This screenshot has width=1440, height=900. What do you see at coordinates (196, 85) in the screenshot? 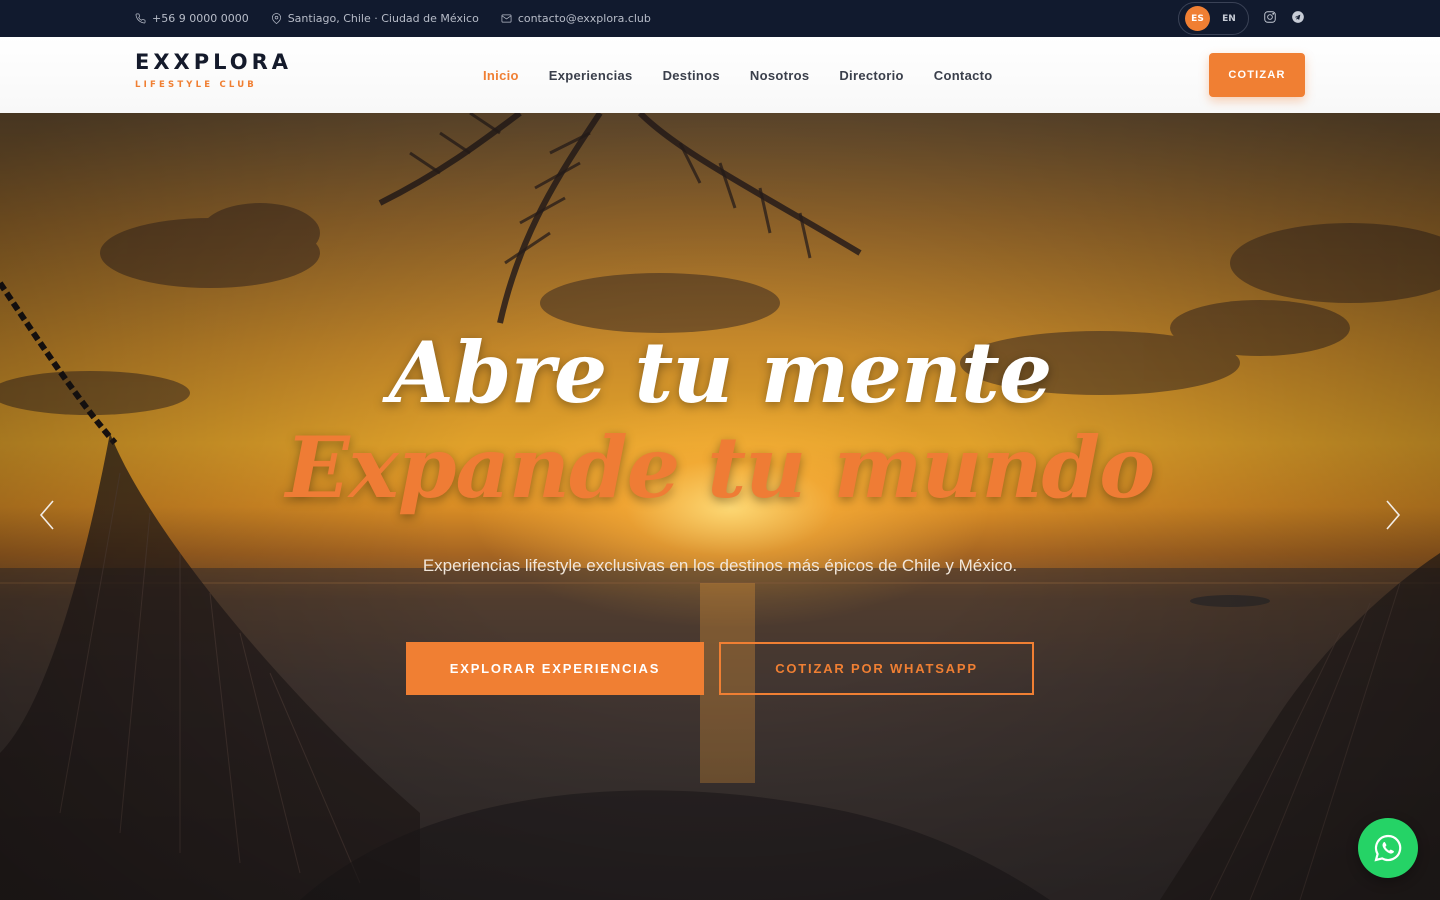
I see `brand-tagline: LIFESTYLE CLUB` at bounding box center [196, 85].